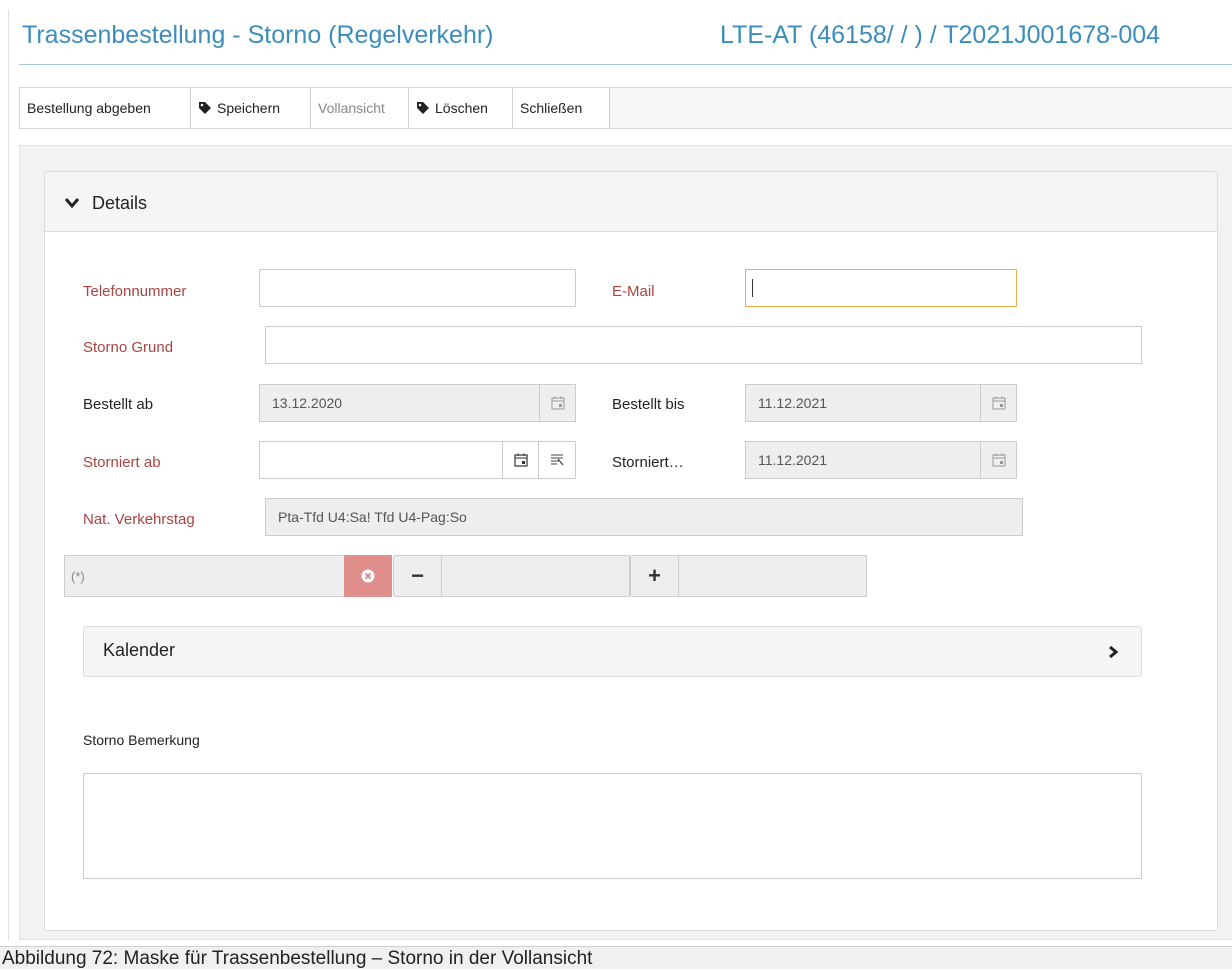  Describe the element at coordinates (772, 576) in the screenshot. I see `plus-field` at that location.